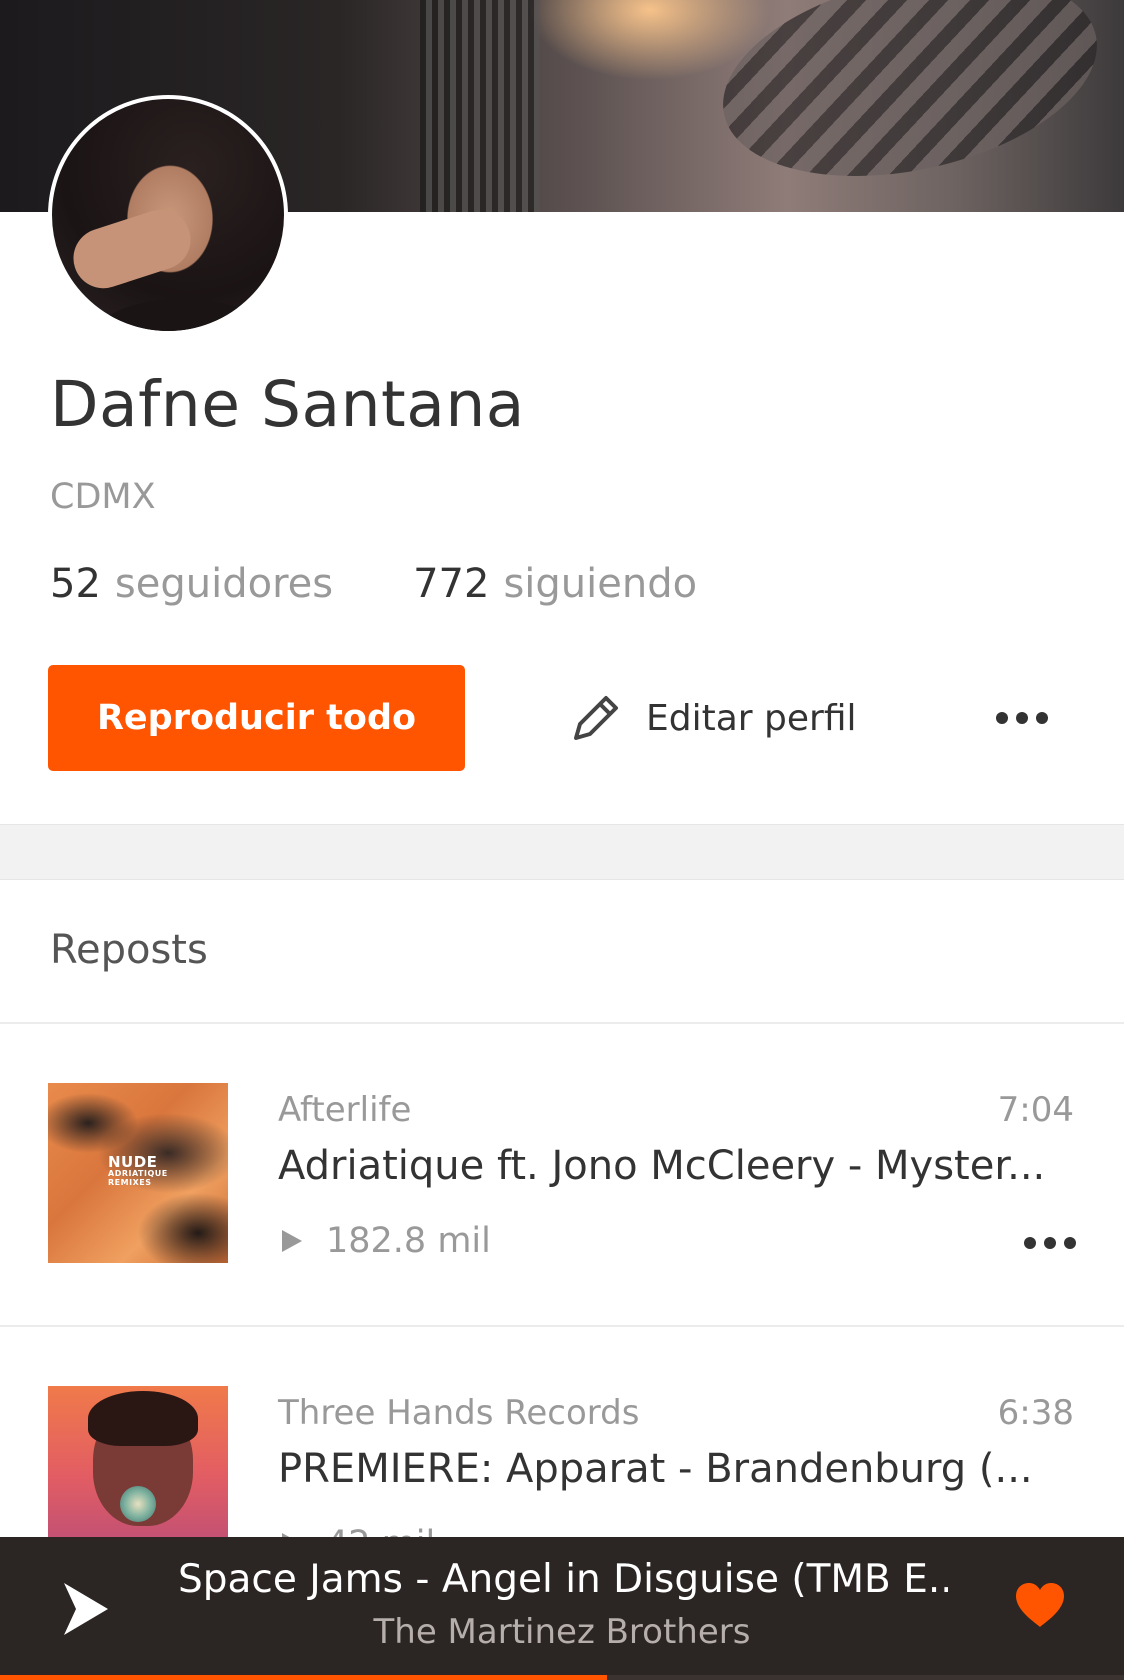 The image size is (1124, 1680). I want to click on artwork-sublabel: REMIXES, so click(130, 1182).